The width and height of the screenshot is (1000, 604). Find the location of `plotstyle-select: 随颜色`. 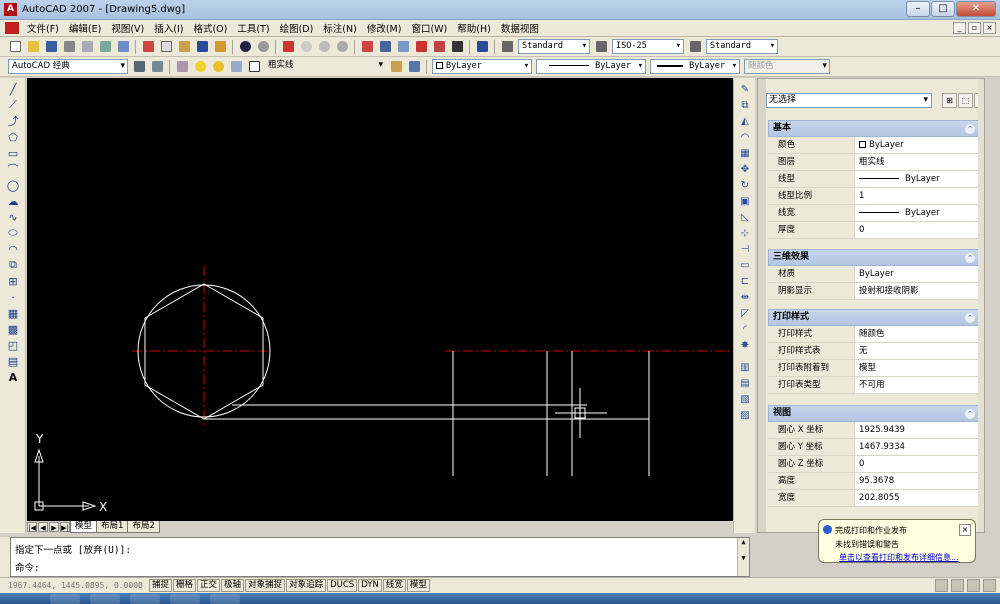

plotstyle-select: 随颜色 is located at coordinates (787, 66).